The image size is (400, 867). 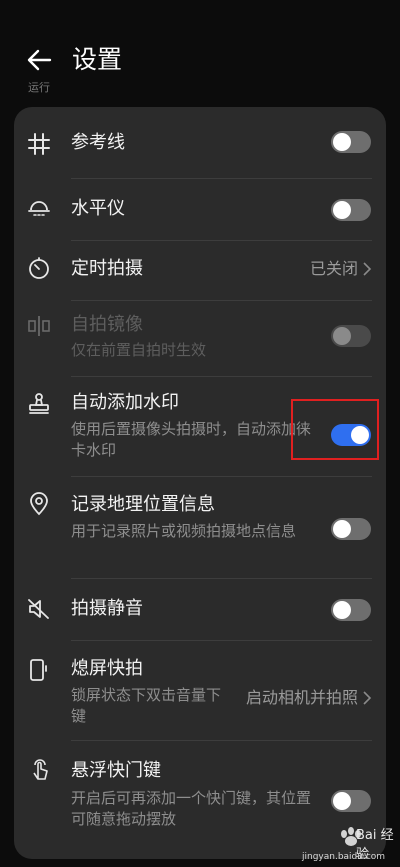 What do you see at coordinates (200, 339) in the screenshot?
I see `setting-row-mirror: 自拍镜像 仅在前置自拍时生效` at bounding box center [200, 339].